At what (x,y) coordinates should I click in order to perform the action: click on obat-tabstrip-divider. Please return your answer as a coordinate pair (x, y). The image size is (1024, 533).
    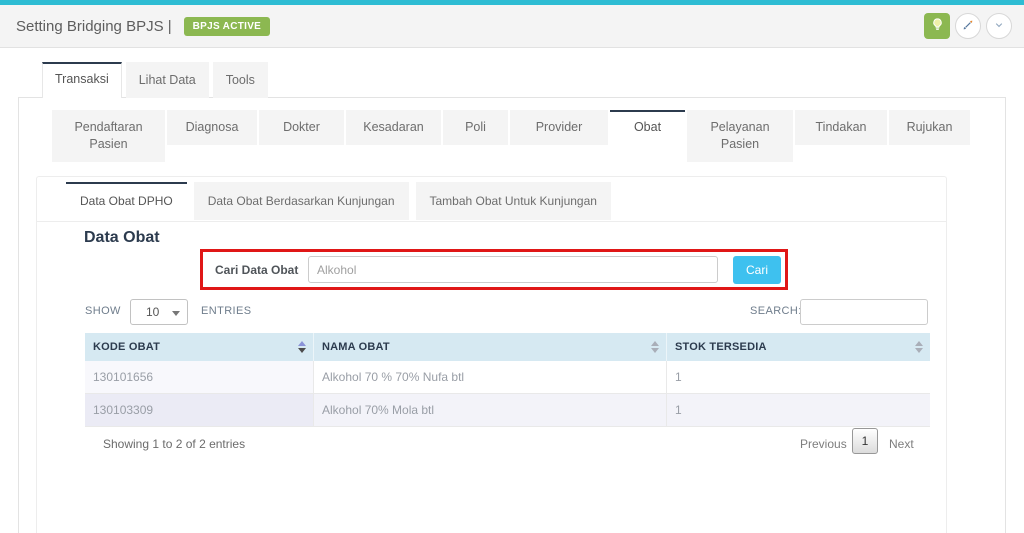
    Looking at the image, I should click on (491, 221).